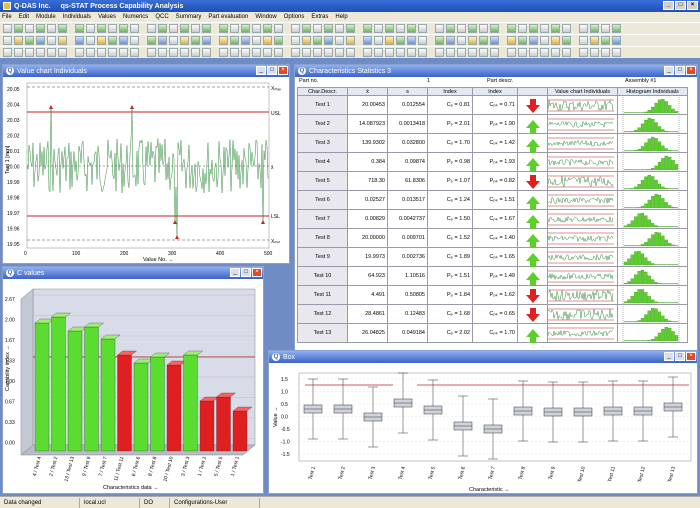  I want to click on col-header-char: Char.Descr., so click(322, 91).